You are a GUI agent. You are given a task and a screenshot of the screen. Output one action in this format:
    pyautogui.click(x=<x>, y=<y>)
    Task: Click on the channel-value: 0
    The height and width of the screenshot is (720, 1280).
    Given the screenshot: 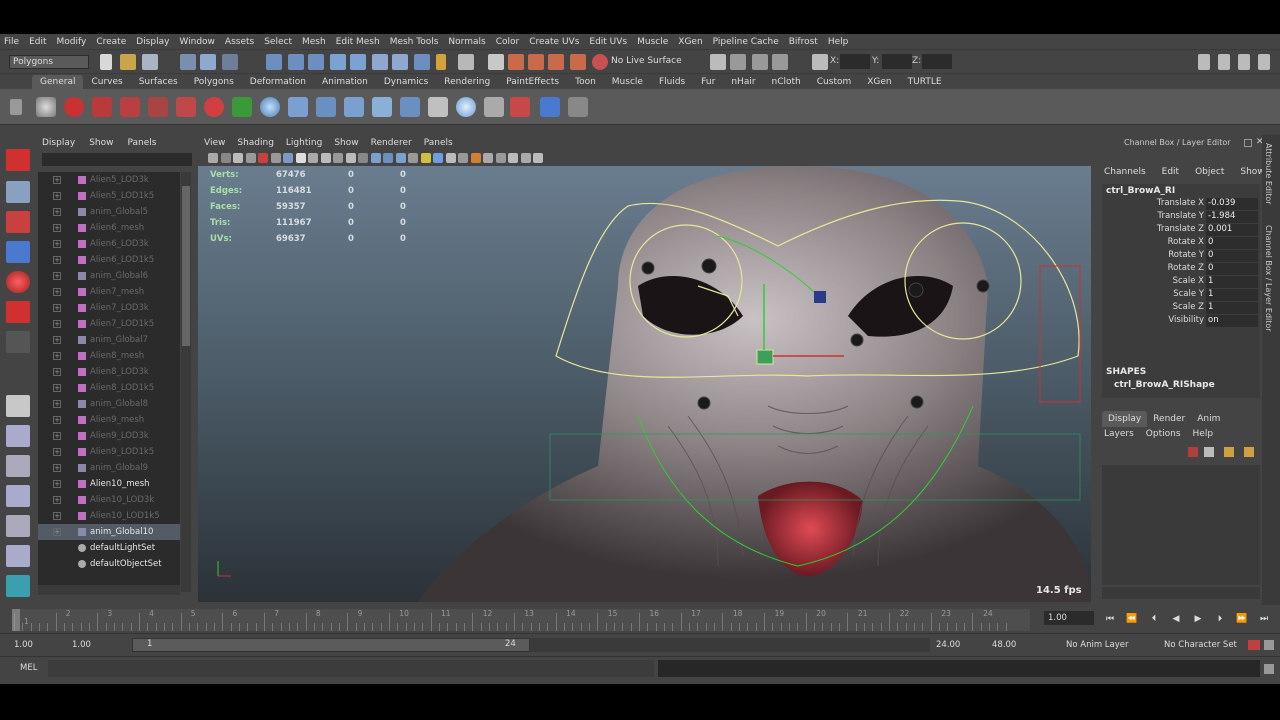 What is the action you would take?
    pyautogui.click(x=1232, y=256)
    